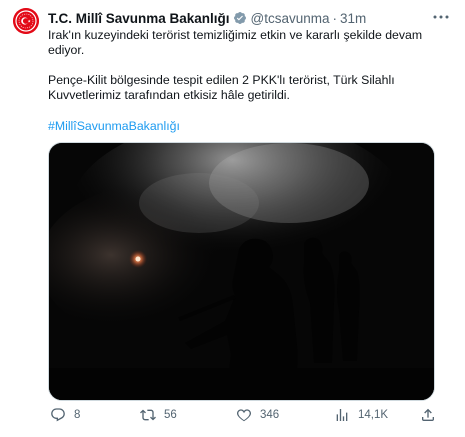 This screenshot has width=465, height=437. I want to click on reply-count: 8, so click(77, 415).